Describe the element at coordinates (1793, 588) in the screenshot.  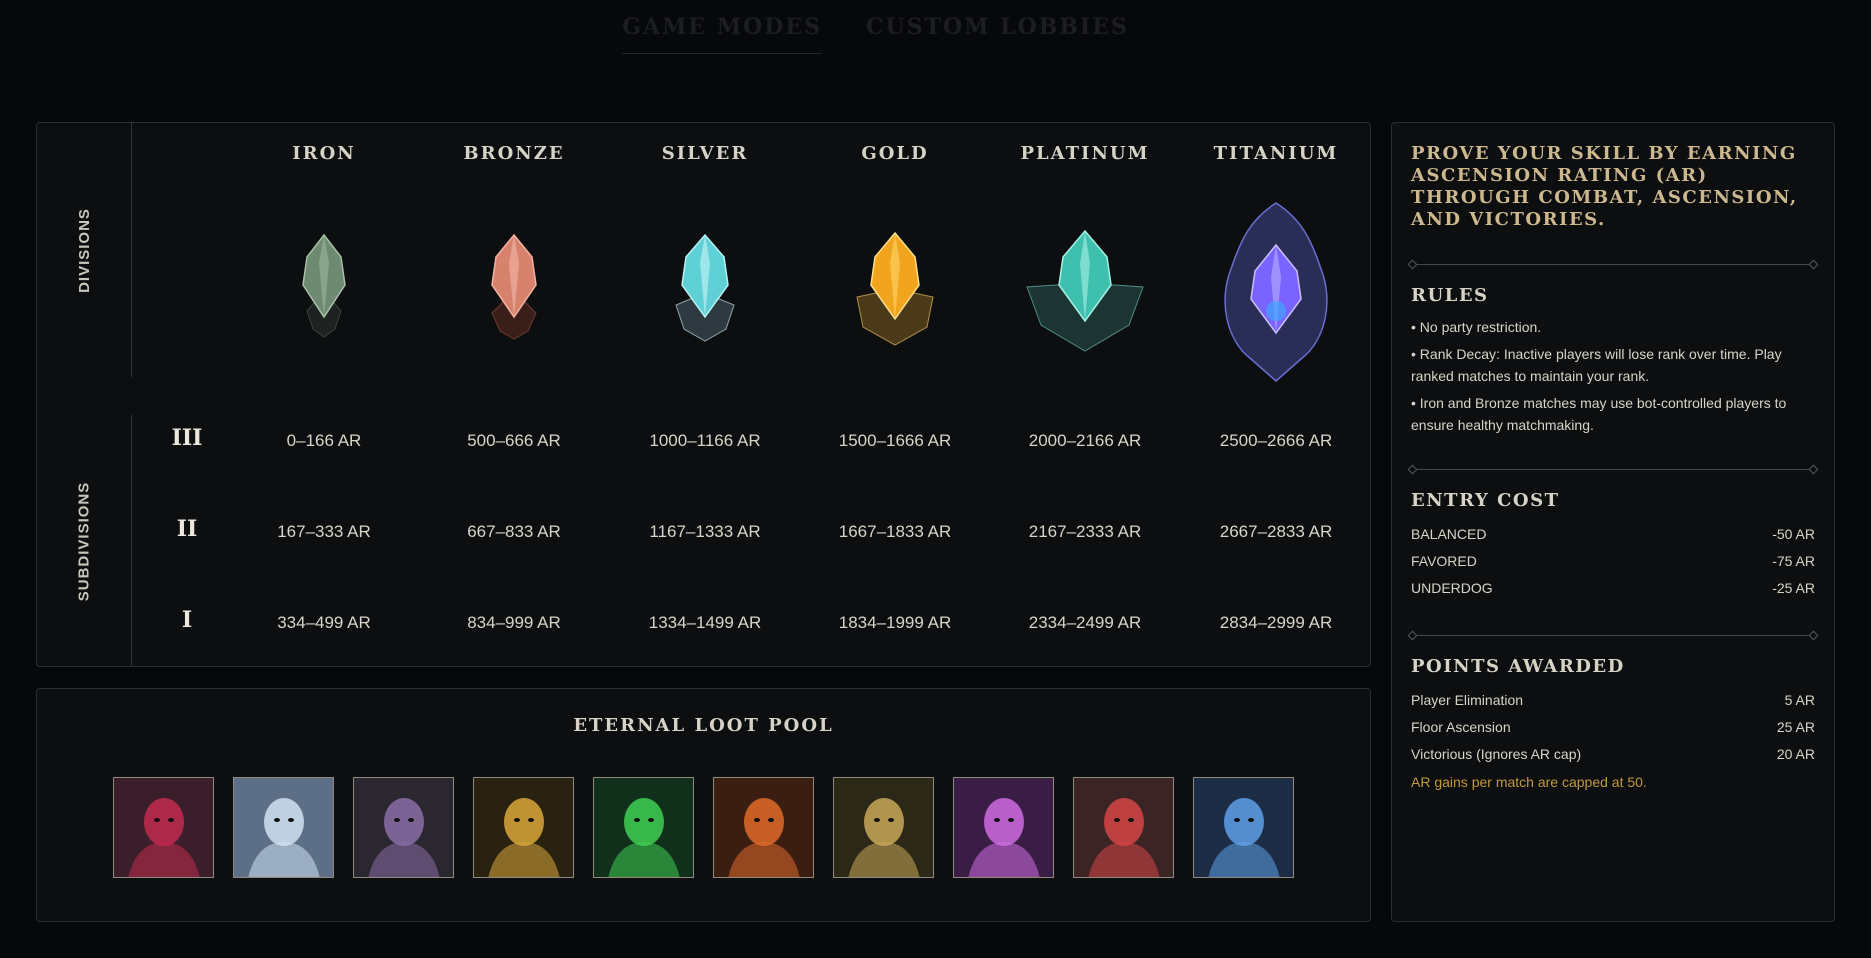
I see `entry-cost-value: -25 AR` at that location.